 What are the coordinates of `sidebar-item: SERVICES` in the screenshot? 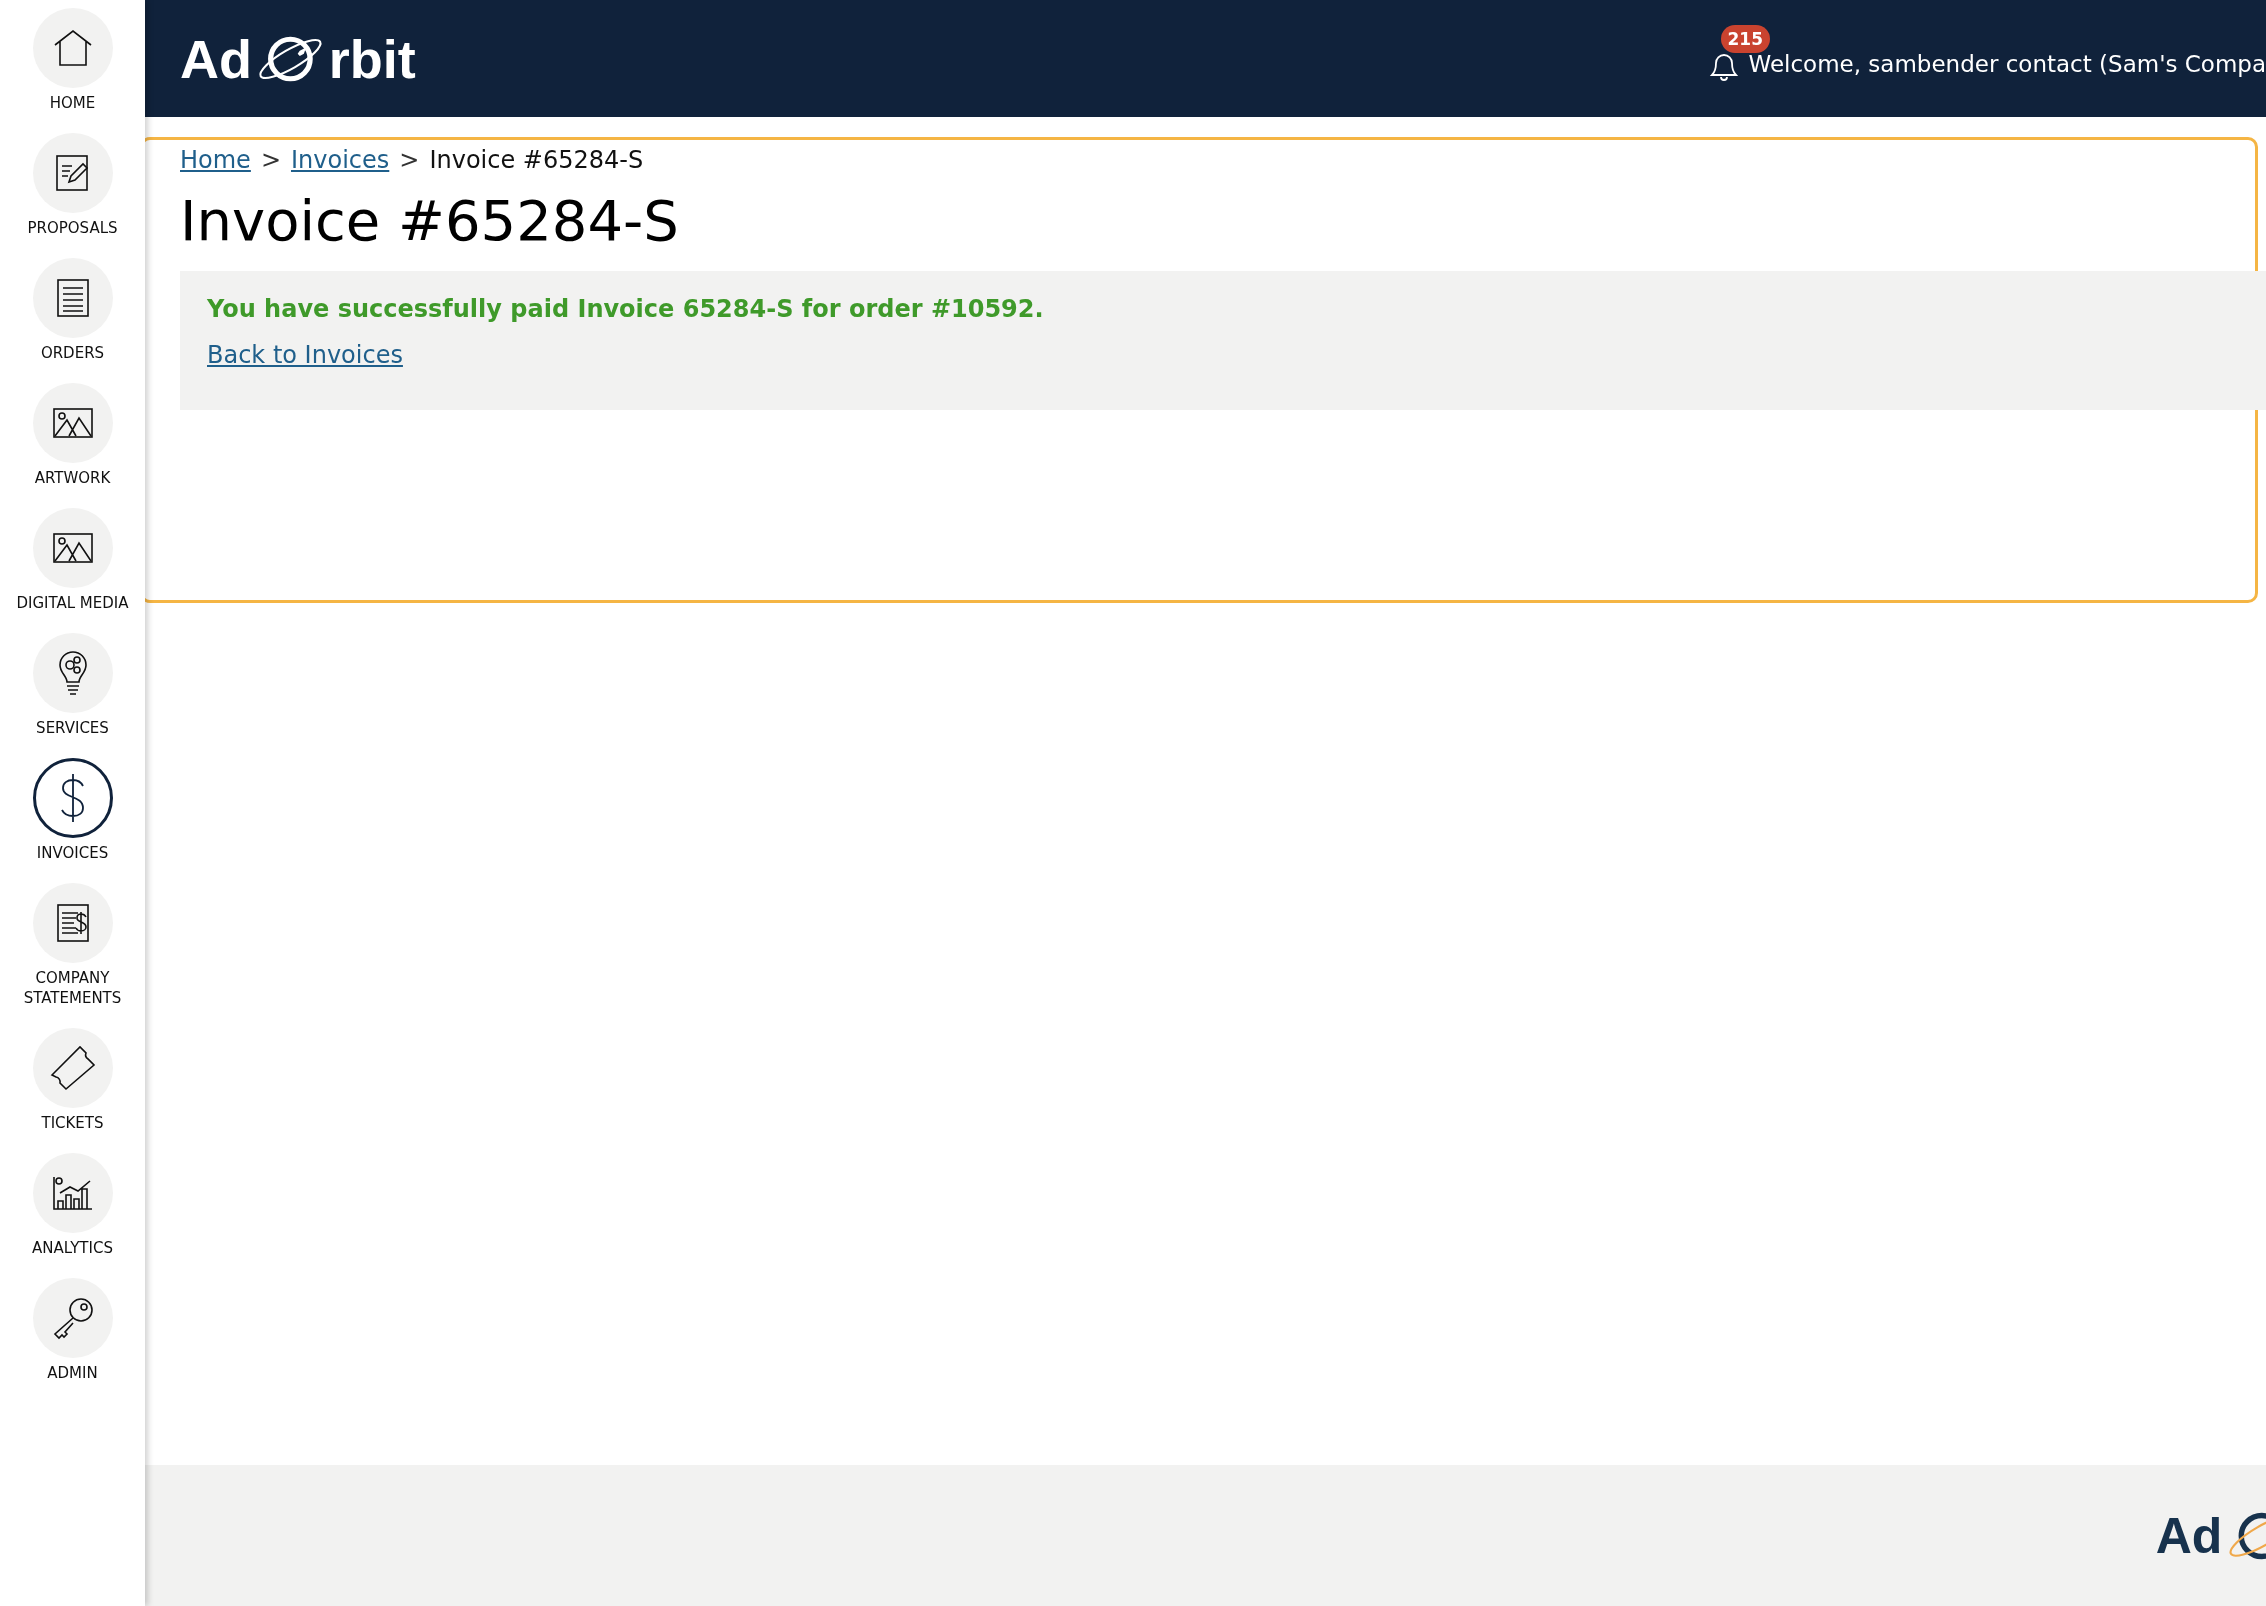 It's located at (72, 685).